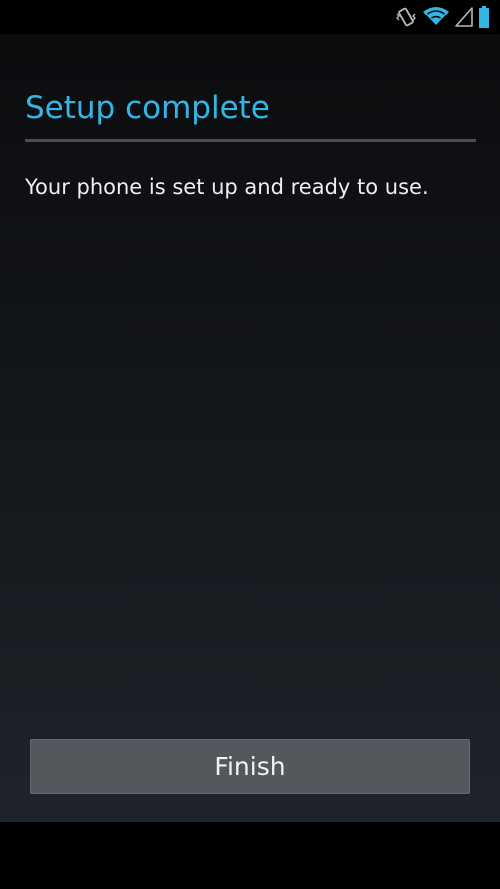 This screenshot has width=500, height=889. What do you see at coordinates (406, 17) in the screenshot?
I see `vibrate-icon` at bounding box center [406, 17].